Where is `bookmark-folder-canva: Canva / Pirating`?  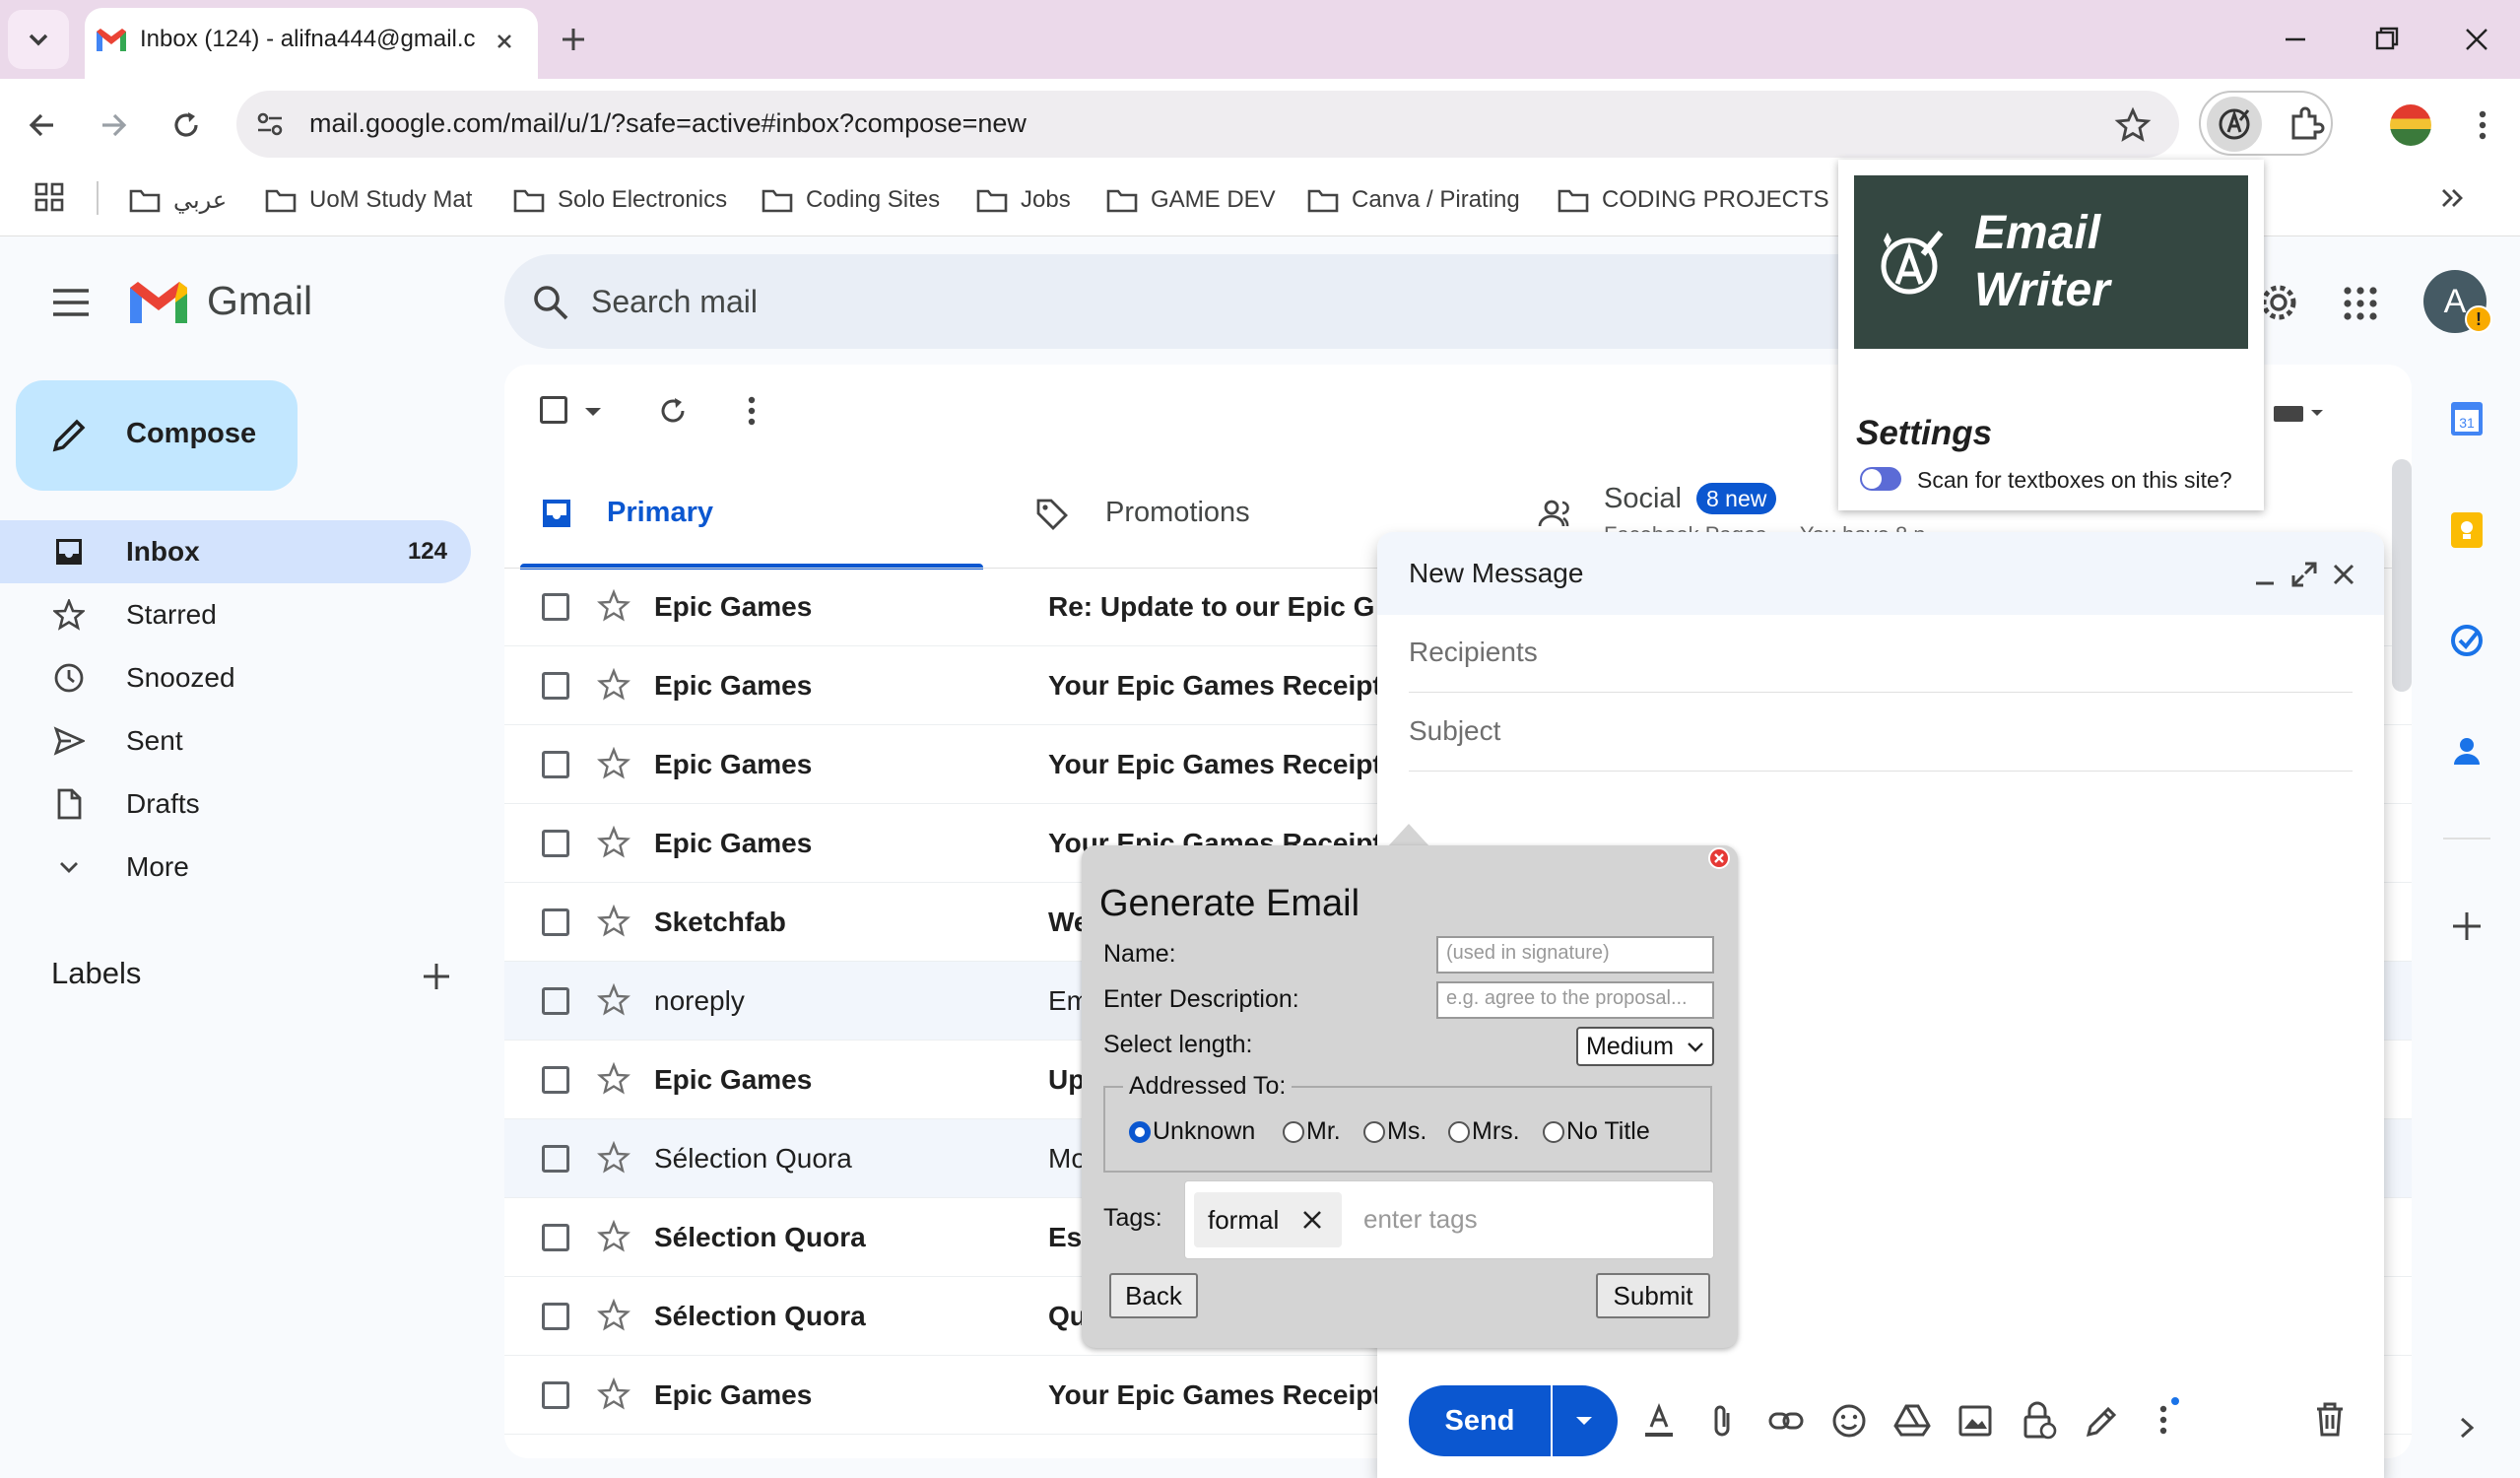 bookmark-folder-canva: Canva / Pirating is located at coordinates (1413, 200).